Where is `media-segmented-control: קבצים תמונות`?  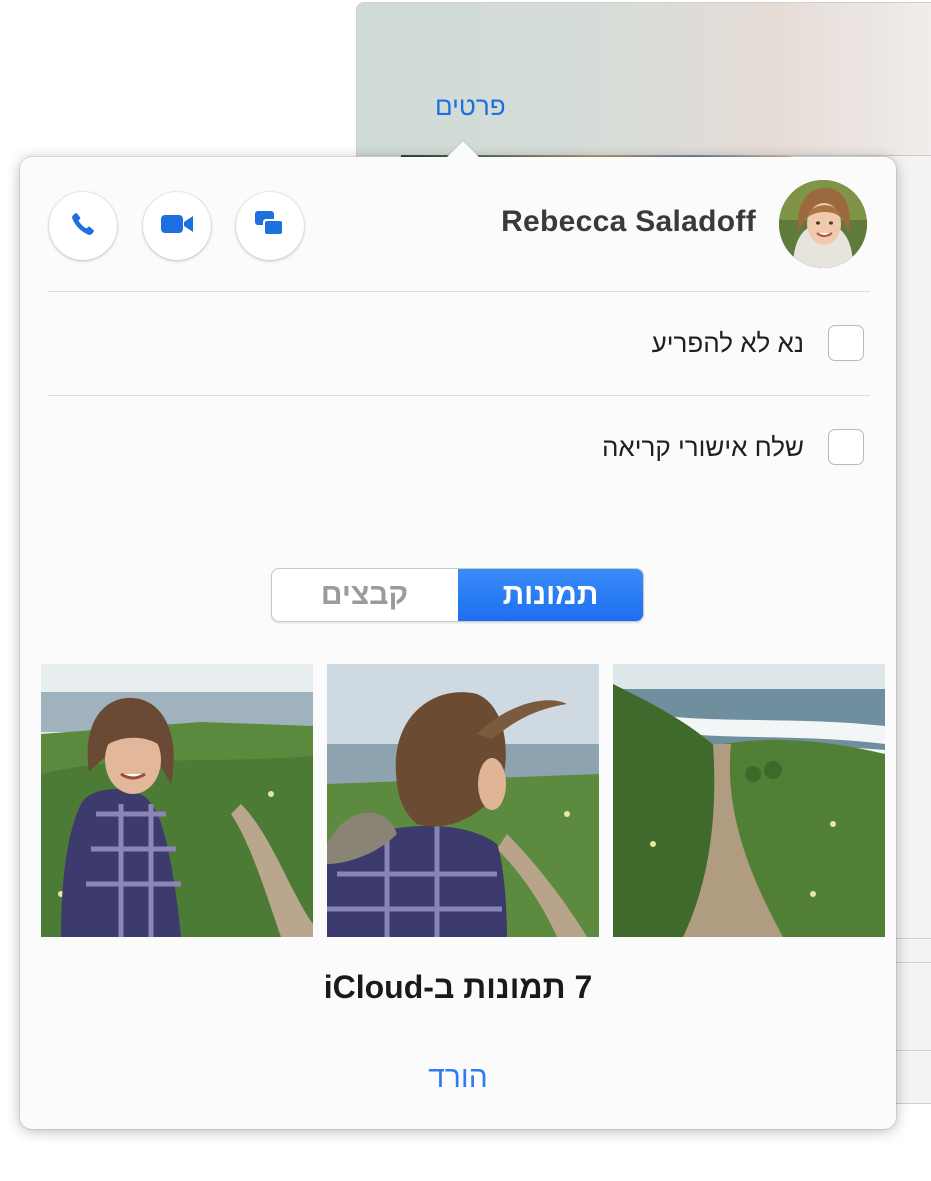
media-segmented-control: קבצים תמונות is located at coordinates (457, 595).